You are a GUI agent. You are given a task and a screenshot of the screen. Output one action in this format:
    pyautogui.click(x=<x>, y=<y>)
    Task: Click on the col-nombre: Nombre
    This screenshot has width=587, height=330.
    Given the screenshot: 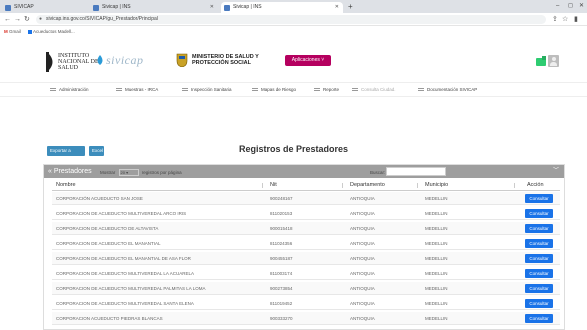 What is the action you would take?
    pyautogui.click(x=66, y=185)
    